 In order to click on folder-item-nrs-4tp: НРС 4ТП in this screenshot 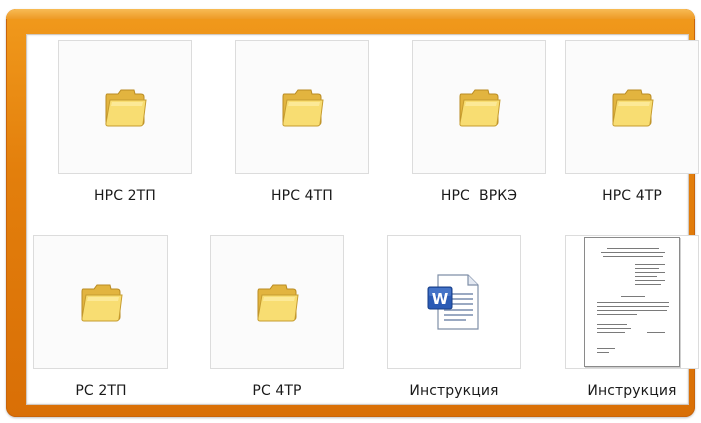, I will do `click(295, 130)`.